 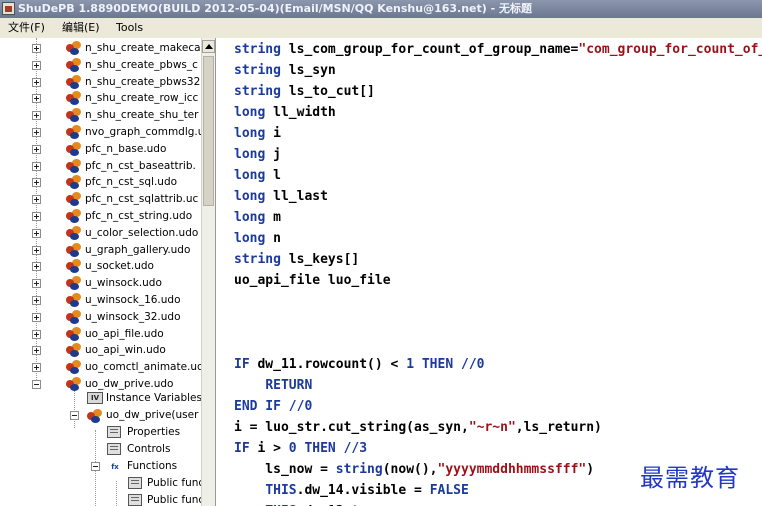 What do you see at coordinates (141, 115) in the screenshot?
I see `tree-item-label: n_shu_create_shu_ter` at bounding box center [141, 115].